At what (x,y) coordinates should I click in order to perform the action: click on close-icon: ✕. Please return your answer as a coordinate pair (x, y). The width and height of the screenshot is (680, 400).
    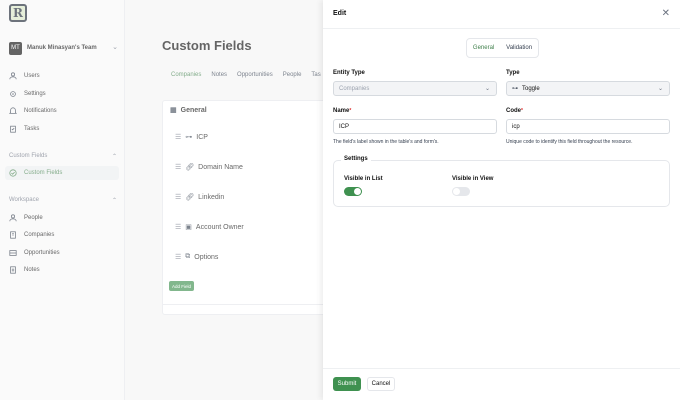
    Looking at the image, I should click on (666, 13).